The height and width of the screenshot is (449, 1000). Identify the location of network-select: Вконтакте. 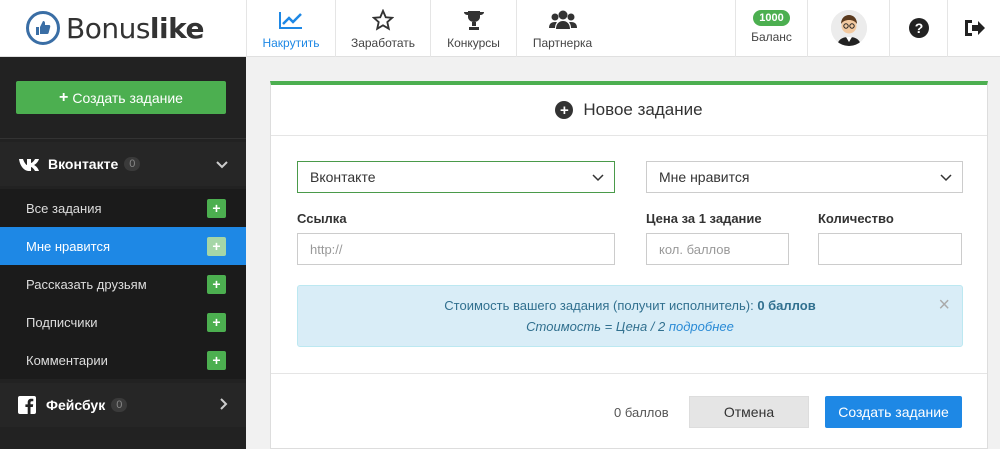
(456, 177).